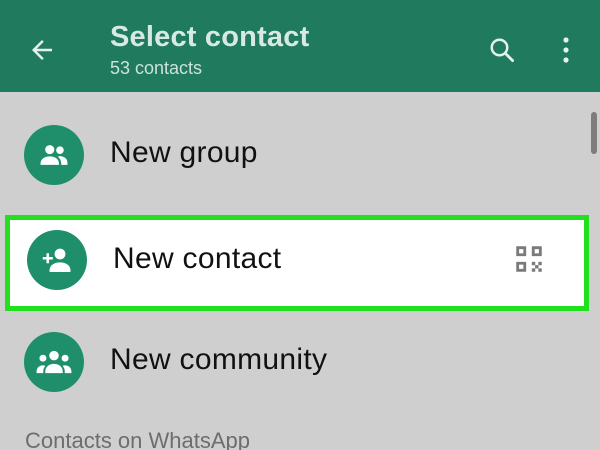  I want to click on group-icon, so click(54, 155).